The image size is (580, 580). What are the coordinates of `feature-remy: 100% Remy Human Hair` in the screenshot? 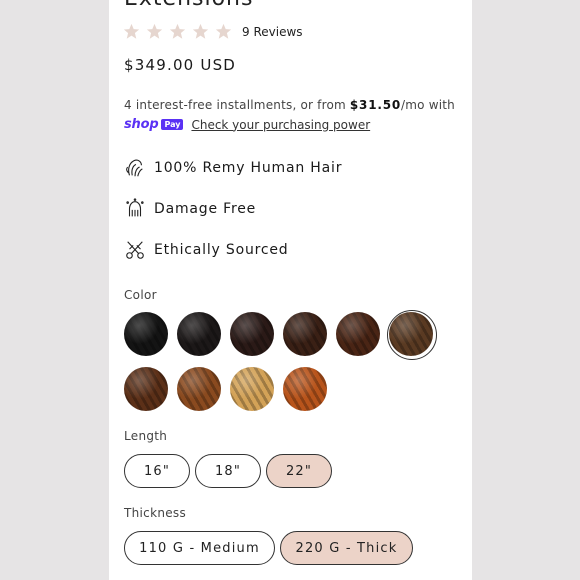 It's located at (233, 168).